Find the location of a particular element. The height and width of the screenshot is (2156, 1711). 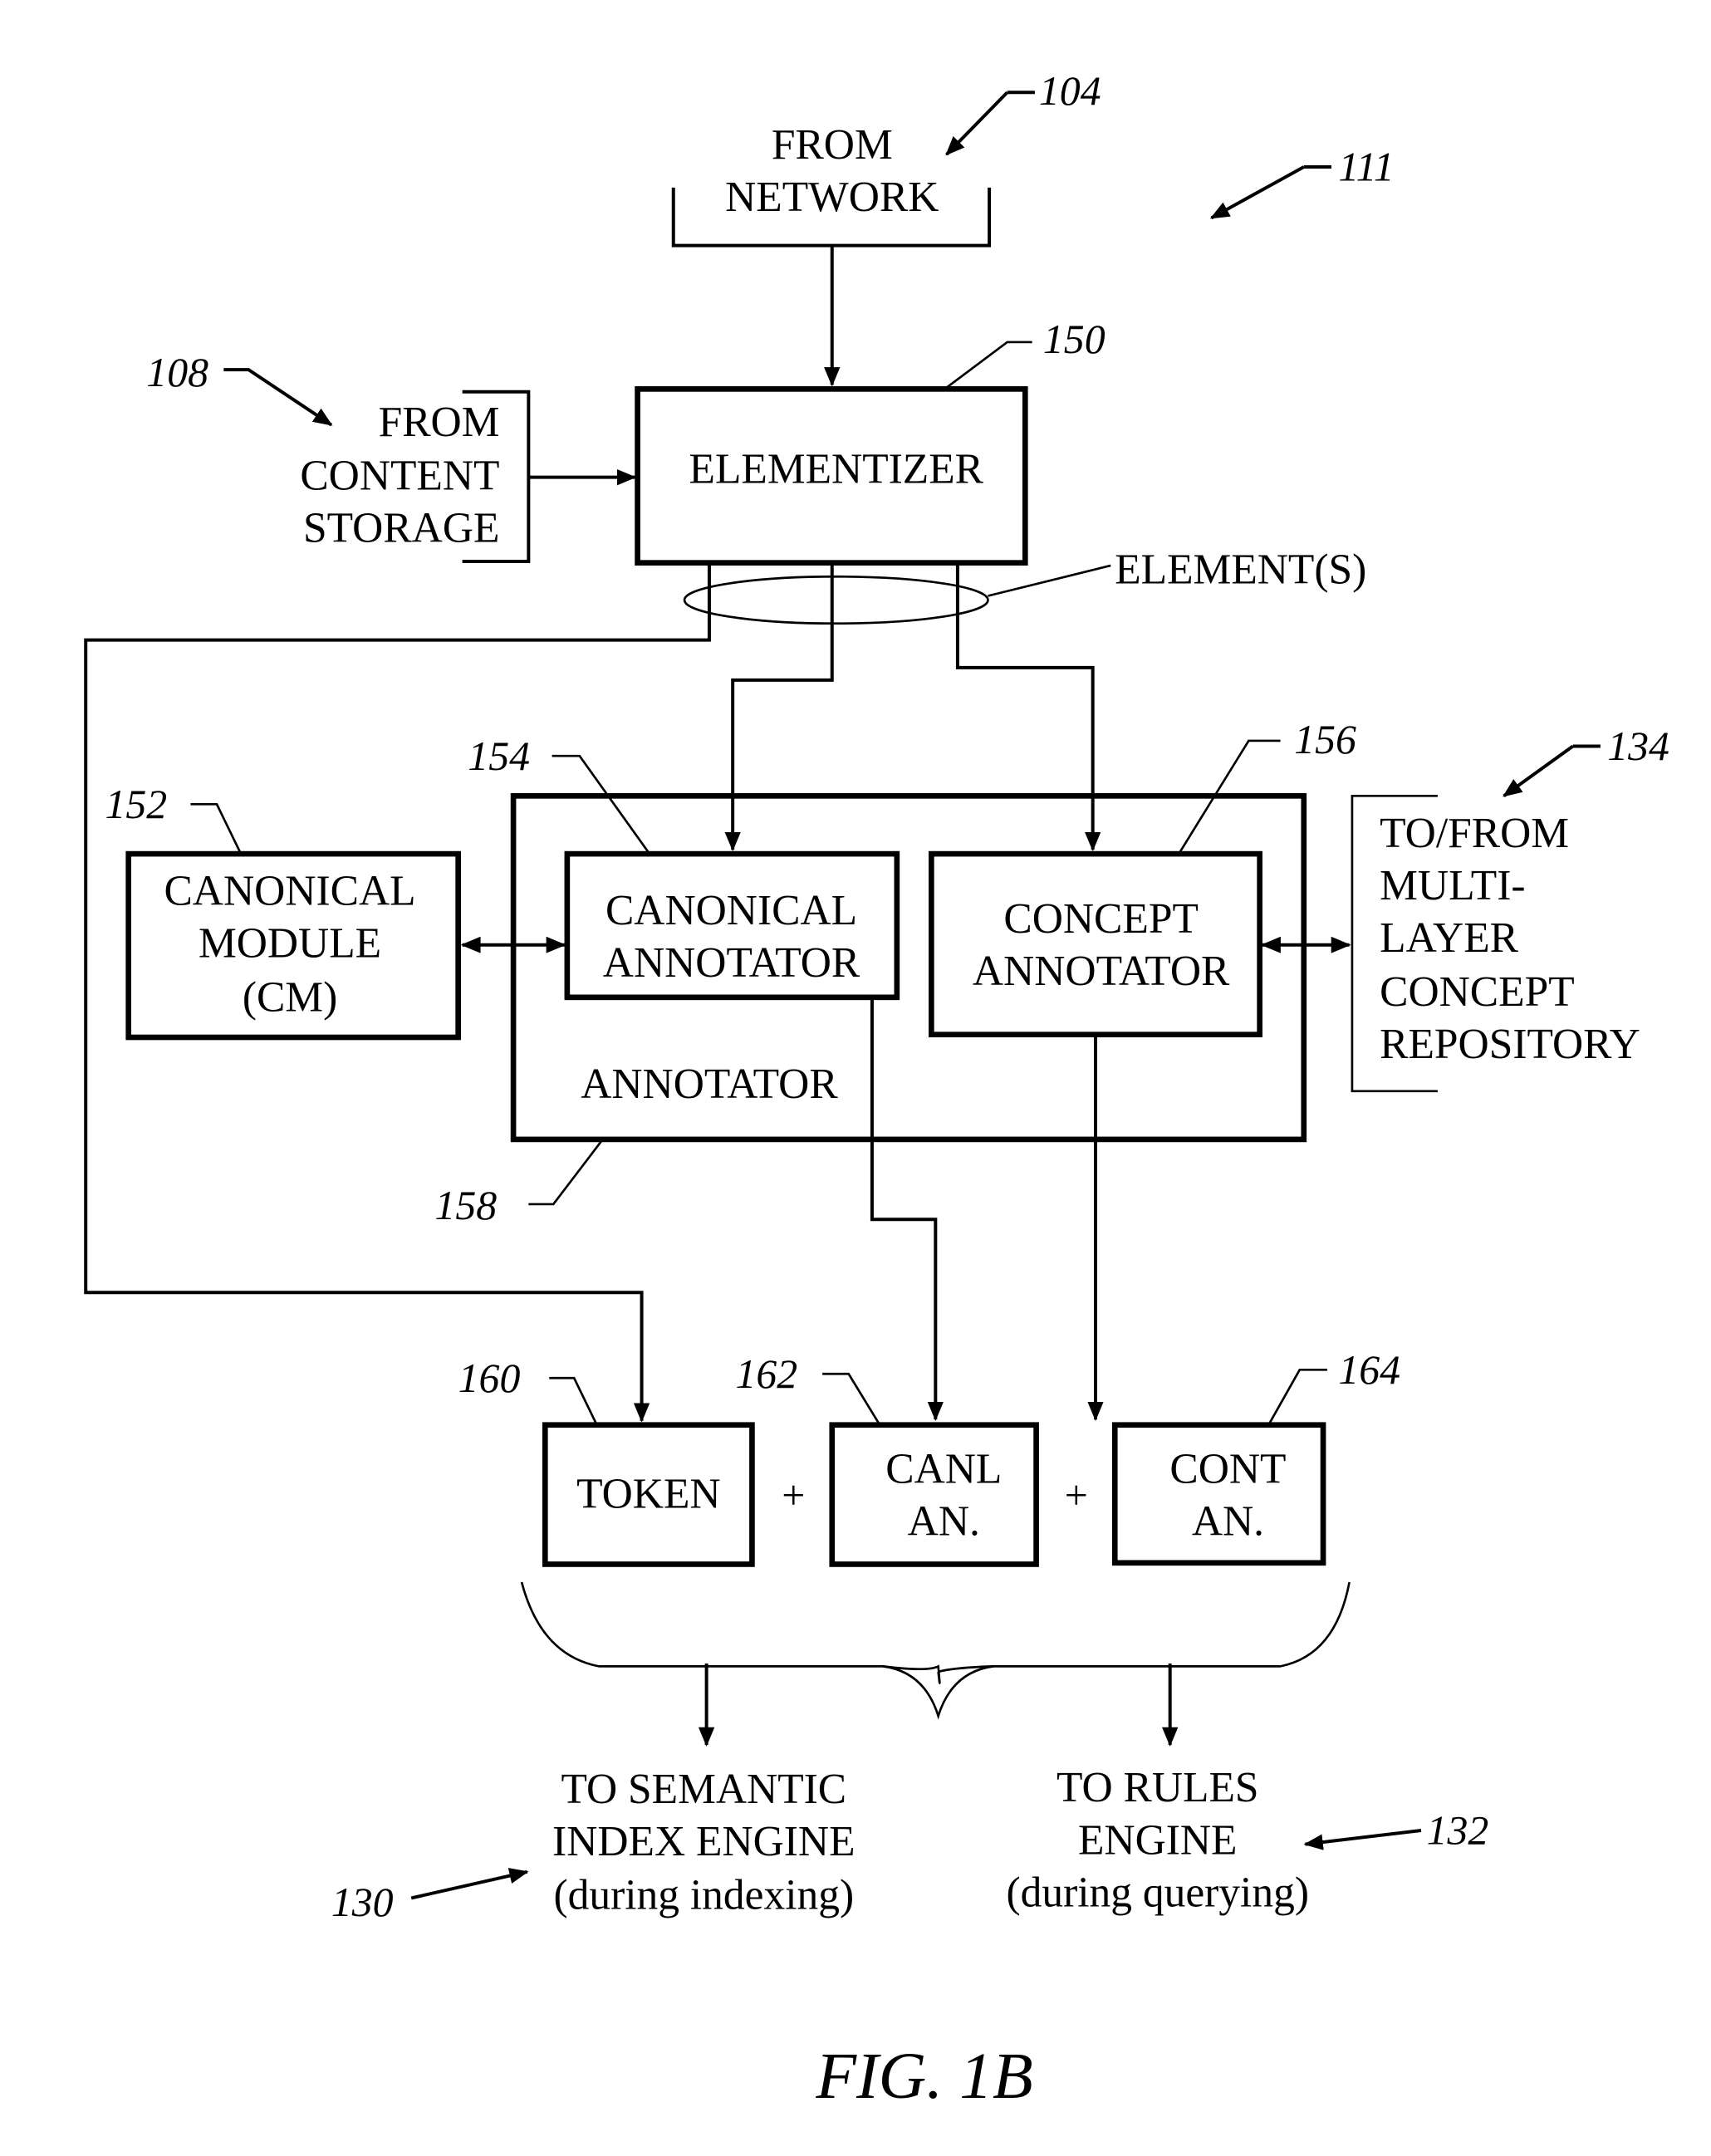

ref-label-108: 108 is located at coordinates (177, 372).